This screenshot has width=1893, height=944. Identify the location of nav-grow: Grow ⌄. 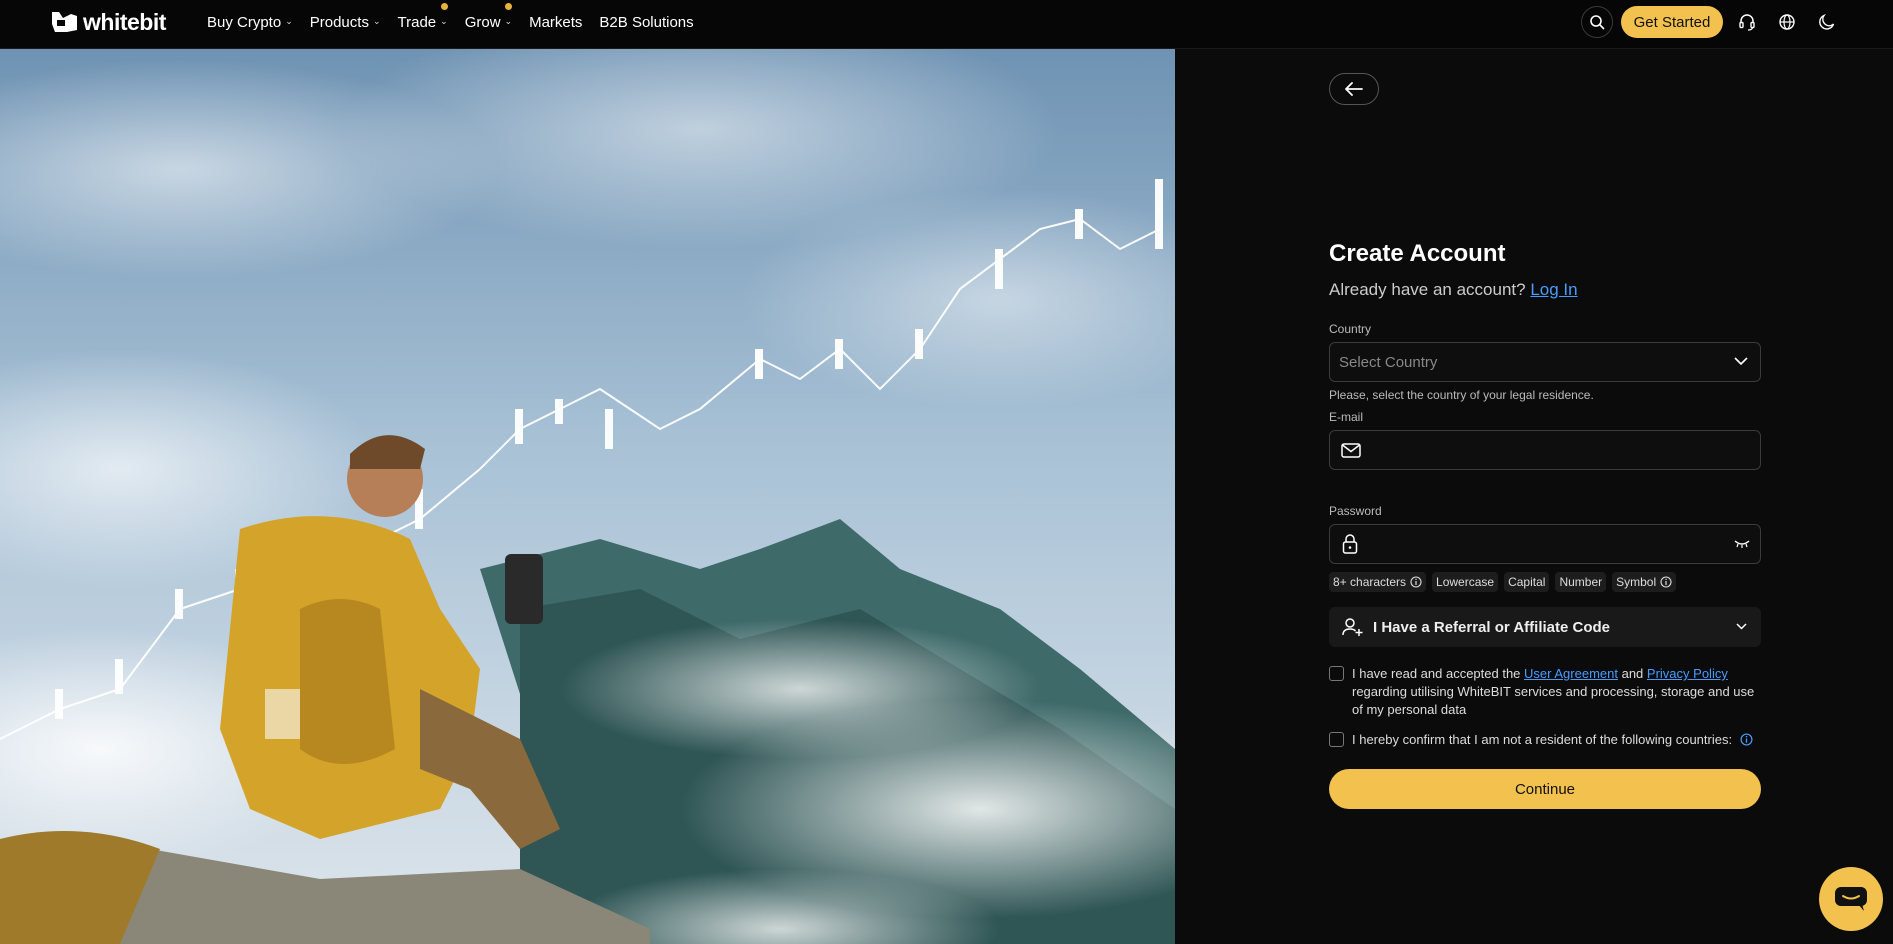
(488, 16).